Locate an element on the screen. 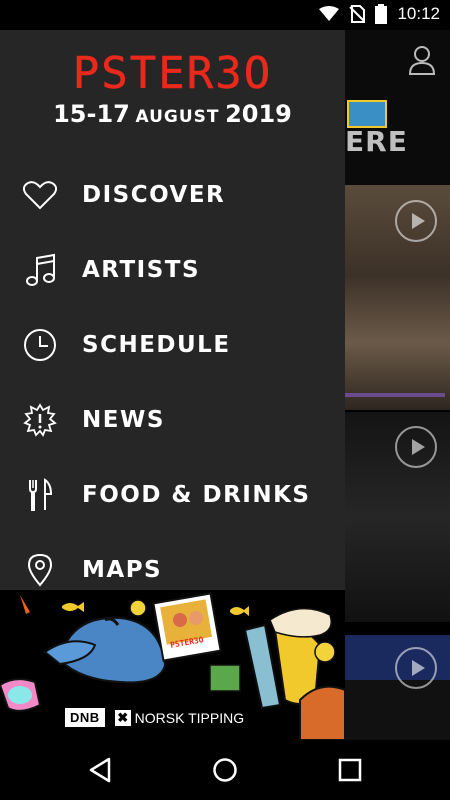 This screenshot has width=450, height=800. sponsors: DNB ✖ NORSK TIPPING is located at coordinates (154, 717).